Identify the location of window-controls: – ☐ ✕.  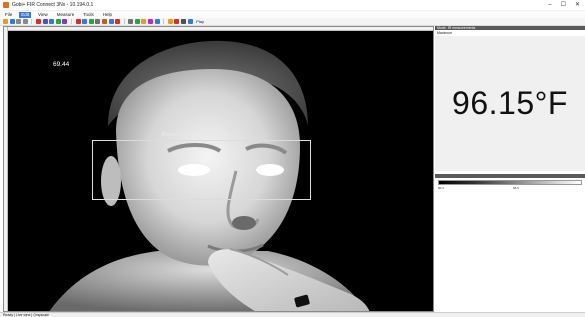
(564, 5).